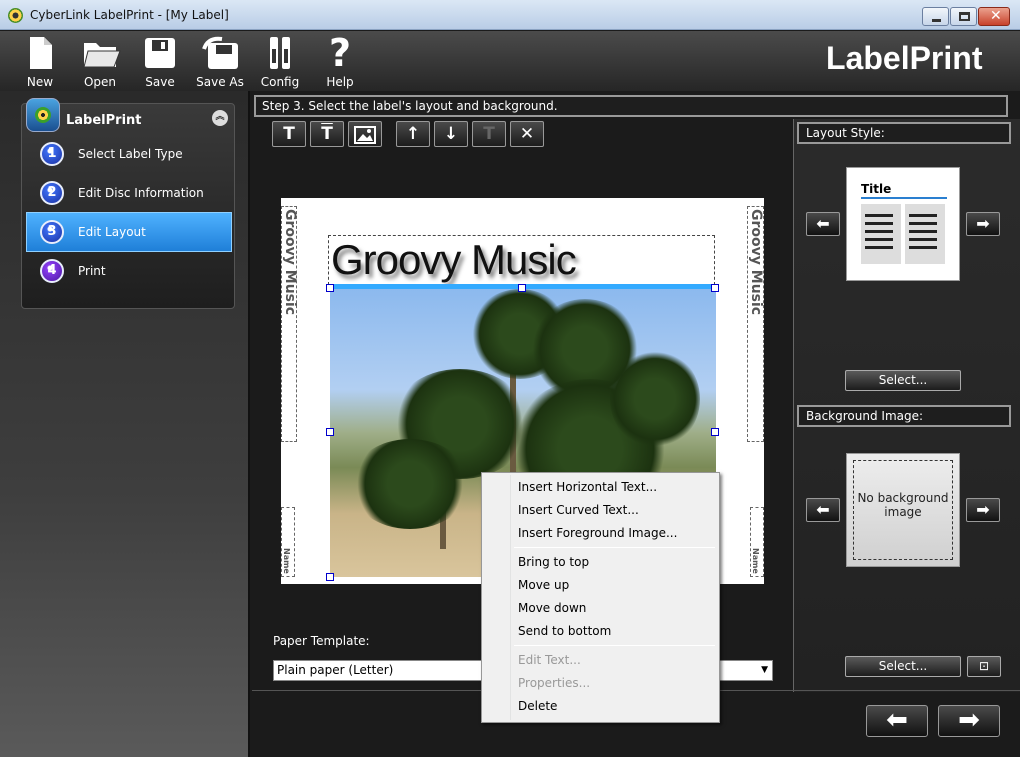 This screenshot has width=1020, height=757. What do you see at coordinates (220, 118) in the screenshot?
I see `collapse-icon: ︽` at bounding box center [220, 118].